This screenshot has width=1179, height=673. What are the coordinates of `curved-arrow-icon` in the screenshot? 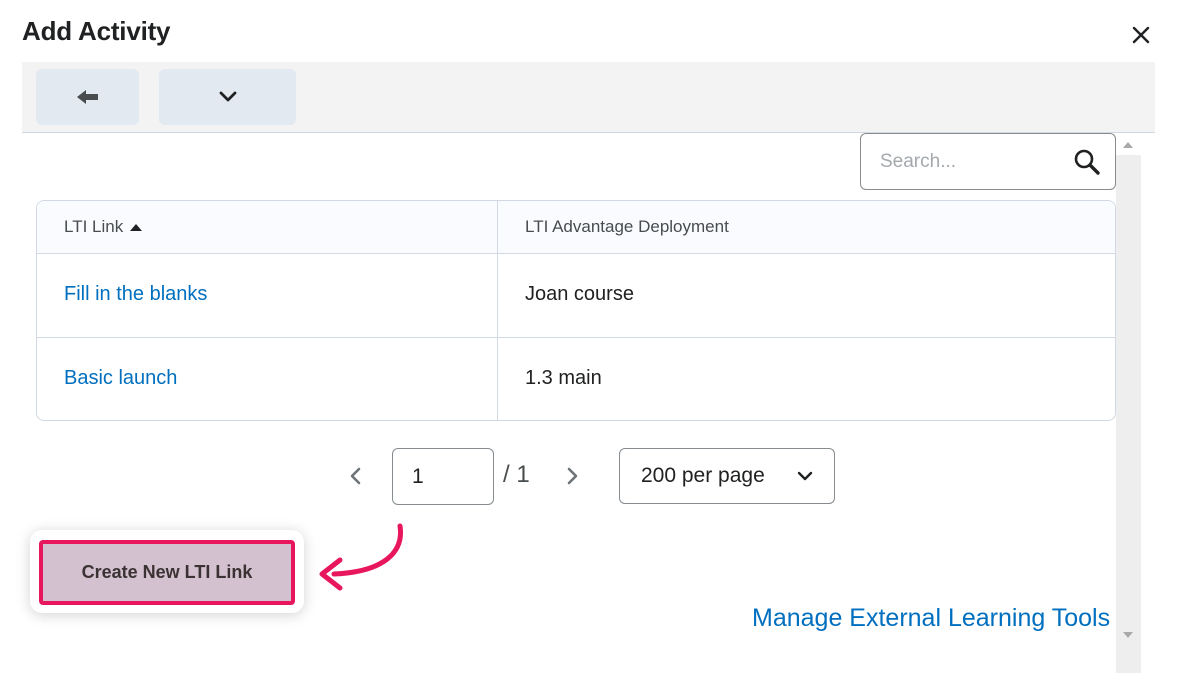 It's located at (361, 557).